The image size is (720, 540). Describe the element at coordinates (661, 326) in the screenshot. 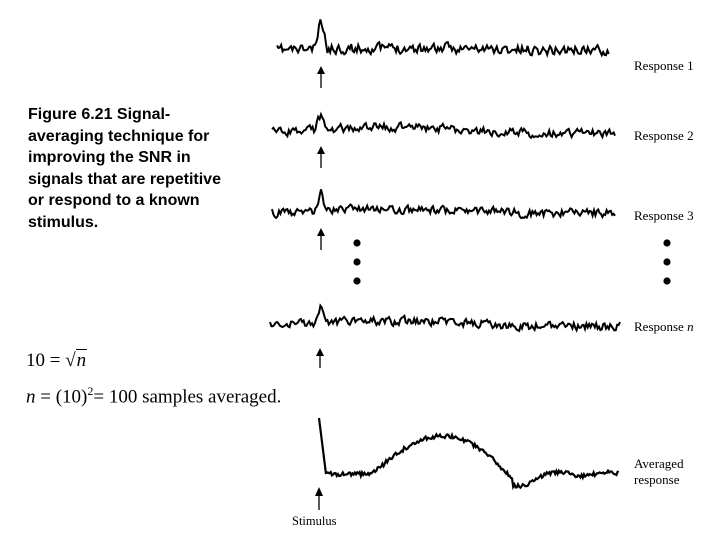

I see `label-response-n-text: Response` at that location.